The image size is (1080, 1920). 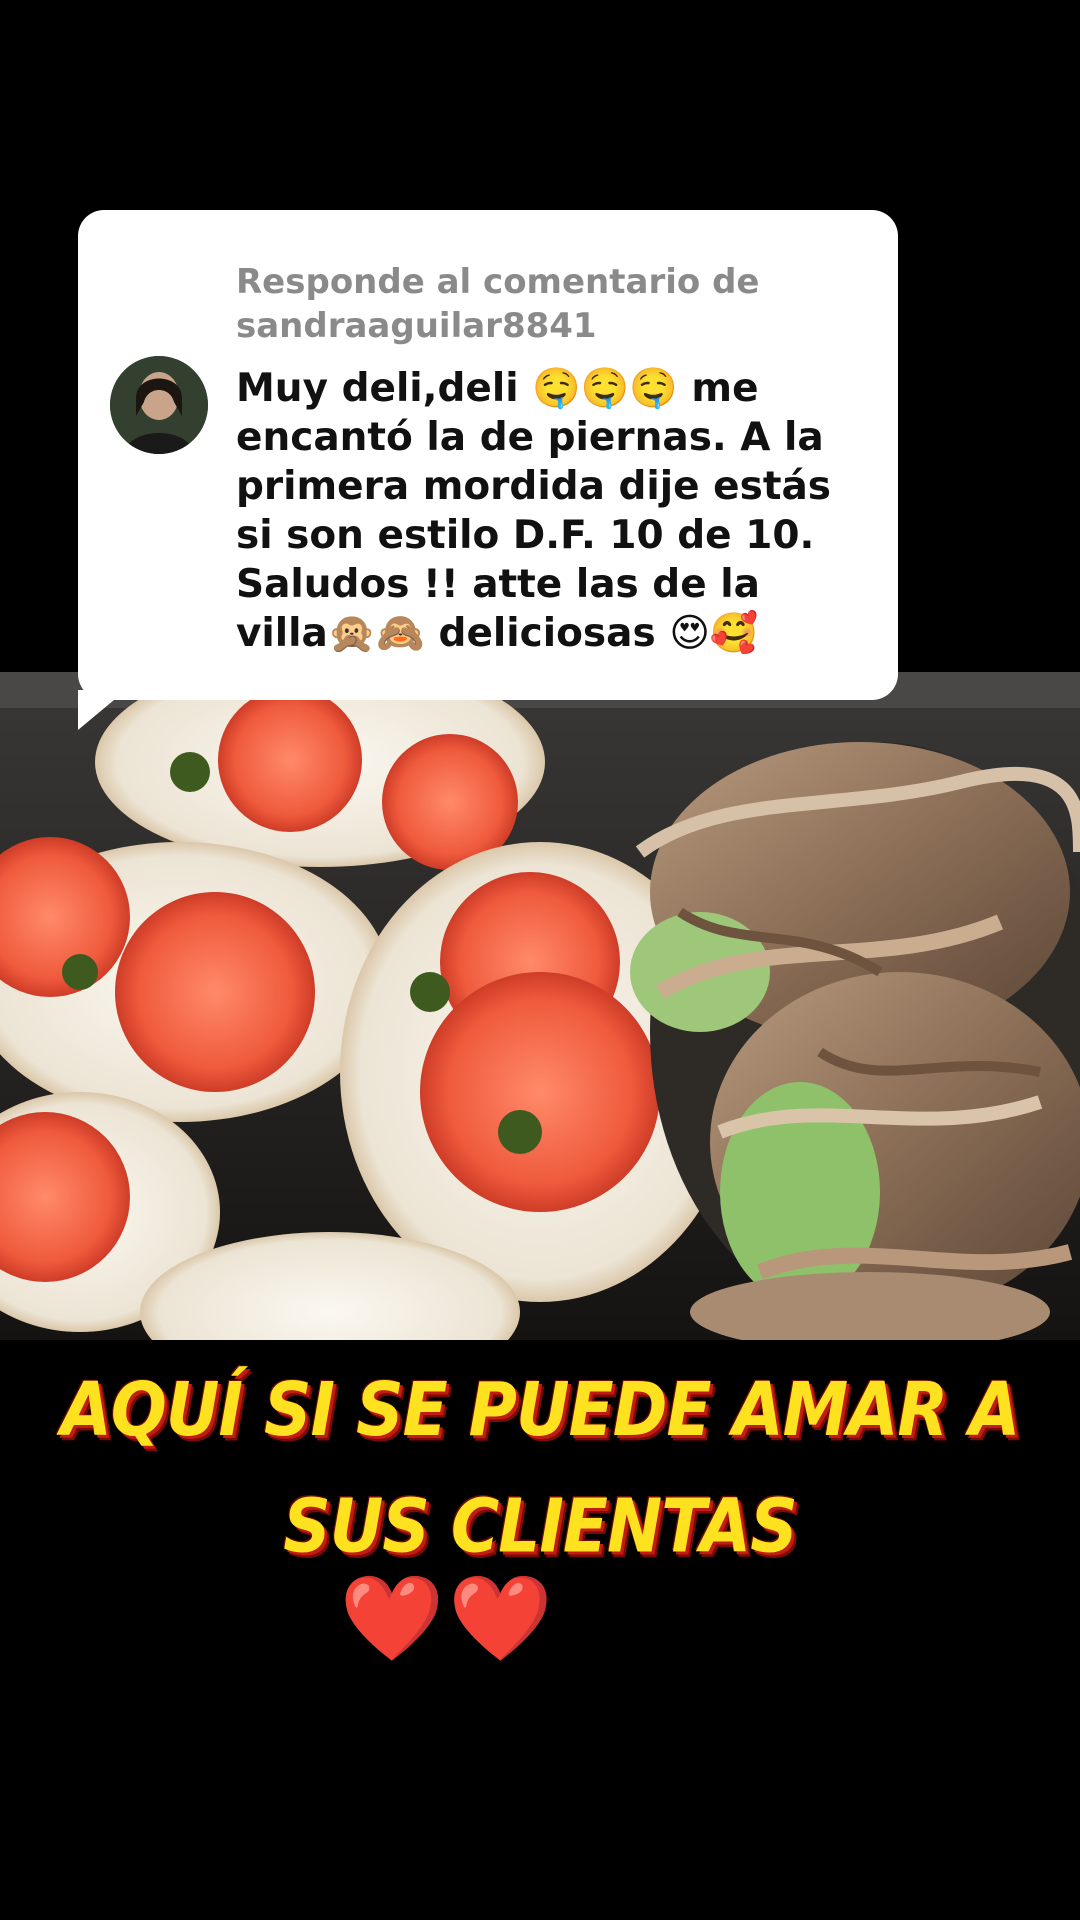 What do you see at coordinates (530, 437) in the screenshot?
I see `comment-line: encantó la de piernas. A la` at bounding box center [530, 437].